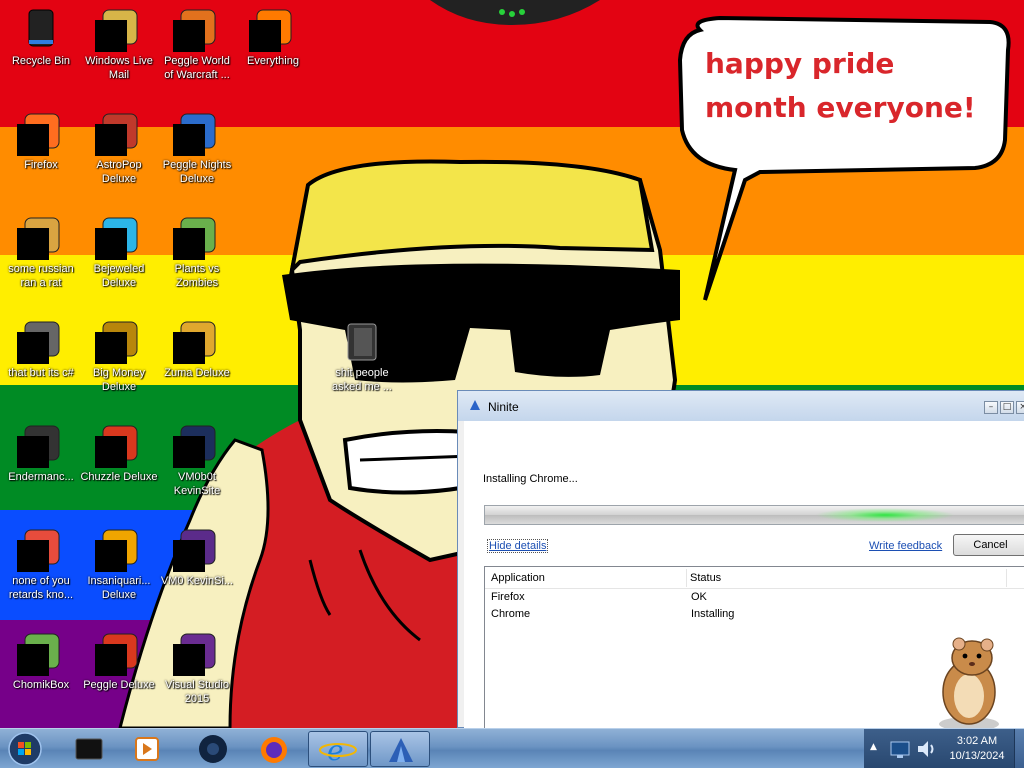  I want to click on desktop-icon: ChomikBox, so click(41, 660).